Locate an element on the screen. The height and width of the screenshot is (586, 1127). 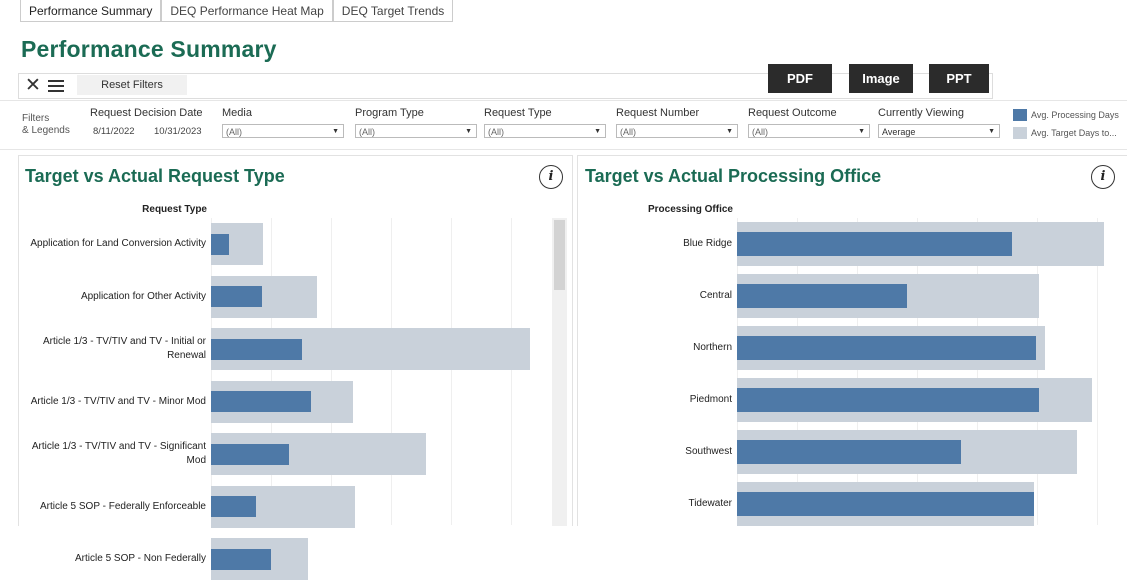
legends-label: & Legends is located at coordinates (46, 130).